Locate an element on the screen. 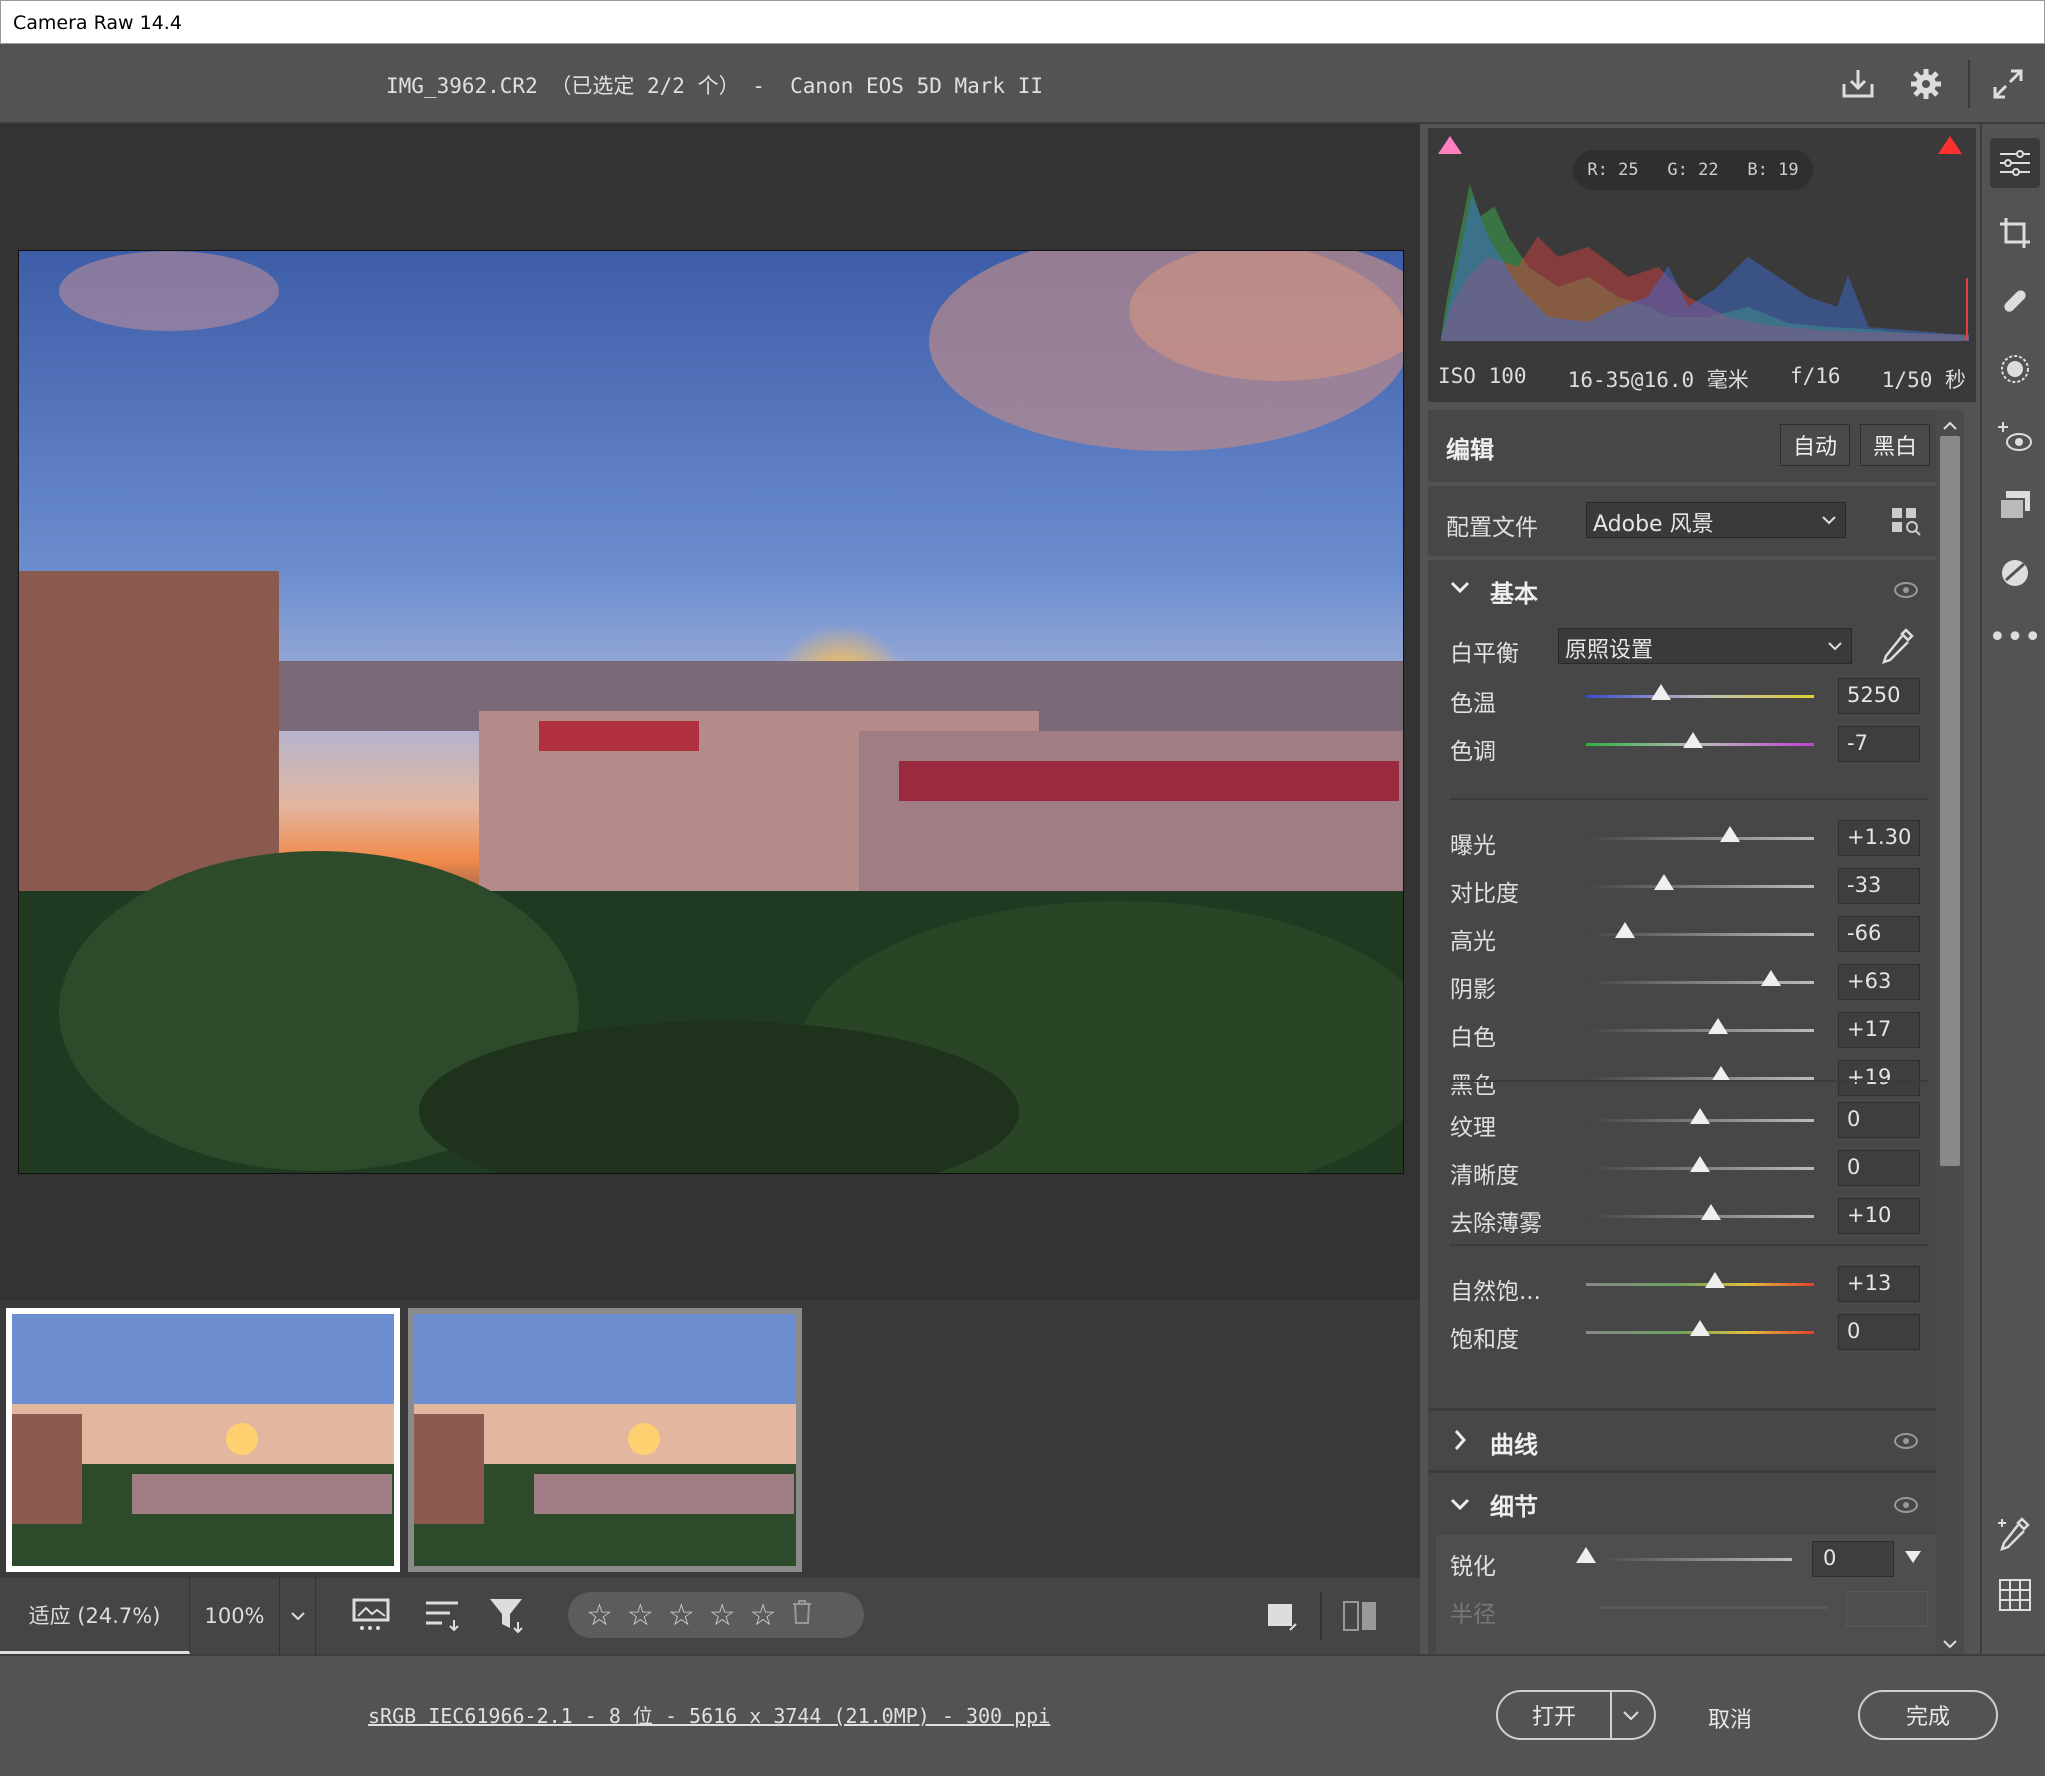 The height and width of the screenshot is (1776, 2045). snapshots-icon is located at coordinates (2015, 573).